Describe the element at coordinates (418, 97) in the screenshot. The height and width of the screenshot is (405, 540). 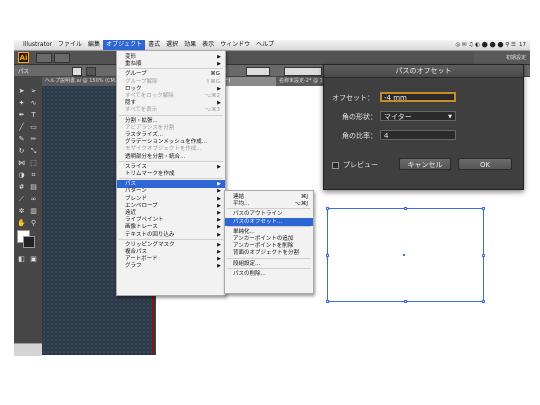
I see `offset-input: -4 mm` at that location.